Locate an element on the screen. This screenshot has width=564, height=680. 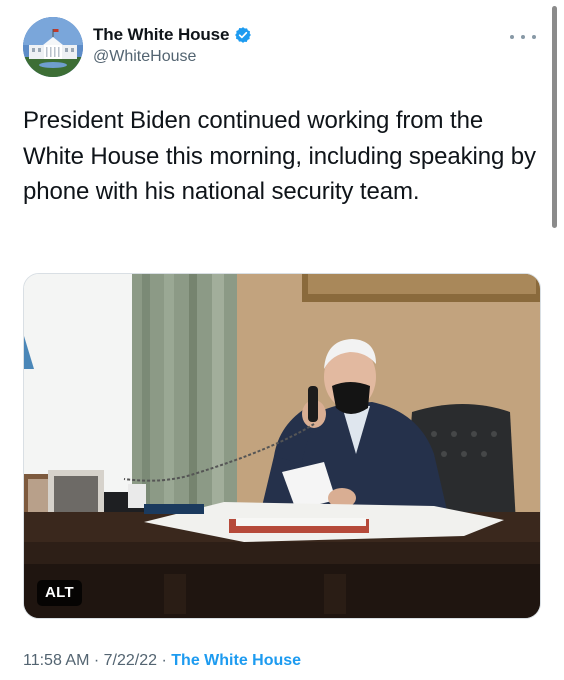
white-house-avatar-icon is located at coordinates (53, 47).